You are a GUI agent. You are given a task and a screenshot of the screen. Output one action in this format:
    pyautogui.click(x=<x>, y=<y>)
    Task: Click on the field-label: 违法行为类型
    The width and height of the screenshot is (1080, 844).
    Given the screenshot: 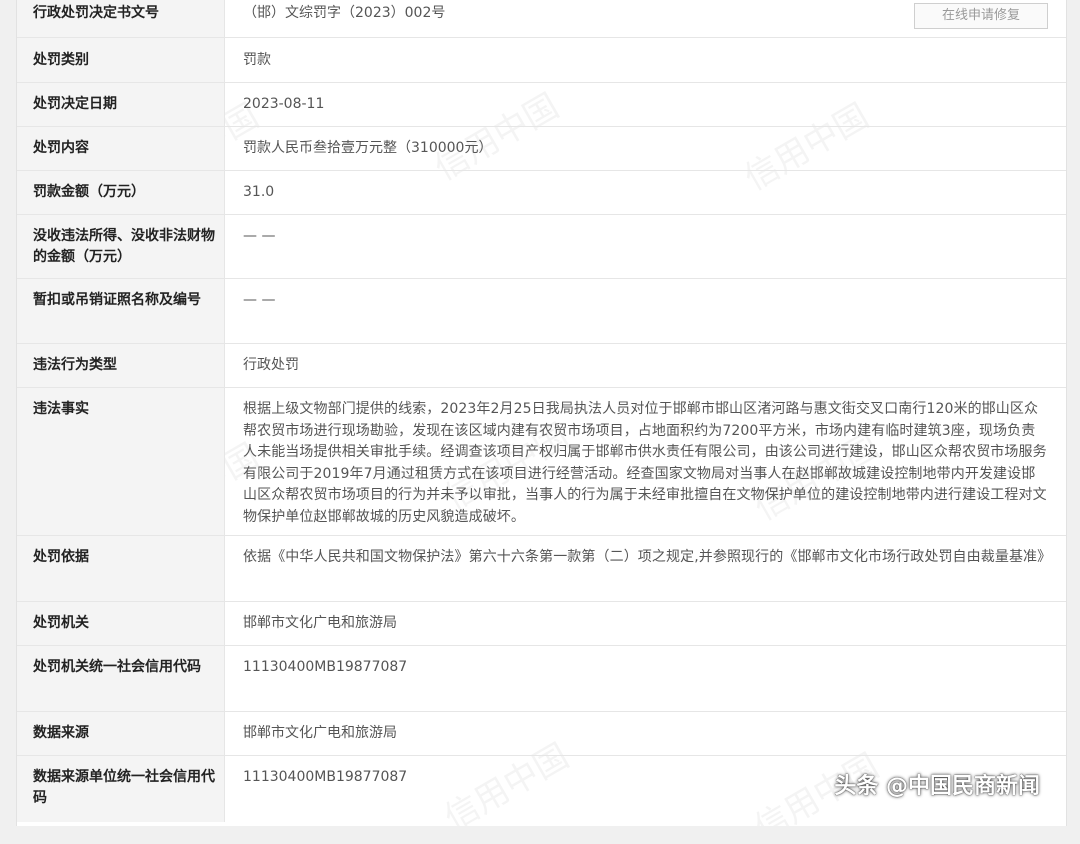 What is the action you would take?
    pyautogui.click(x=121, y=365)
    